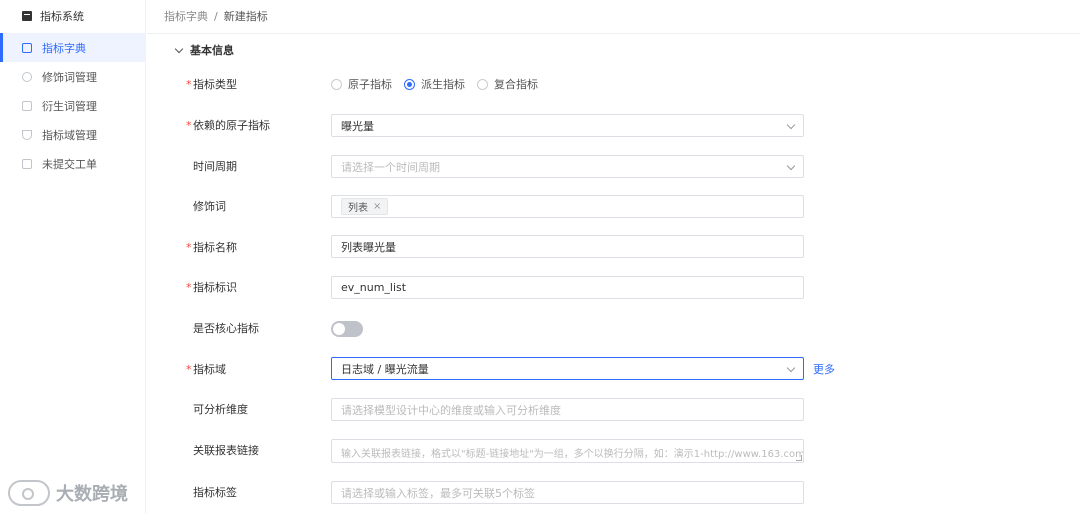 This screenshot has height=513, width=1080. Describe the element at coordinates (69, 77) in the screenshot. I see `sidebar-item-label: 修饰词管理` at that location.